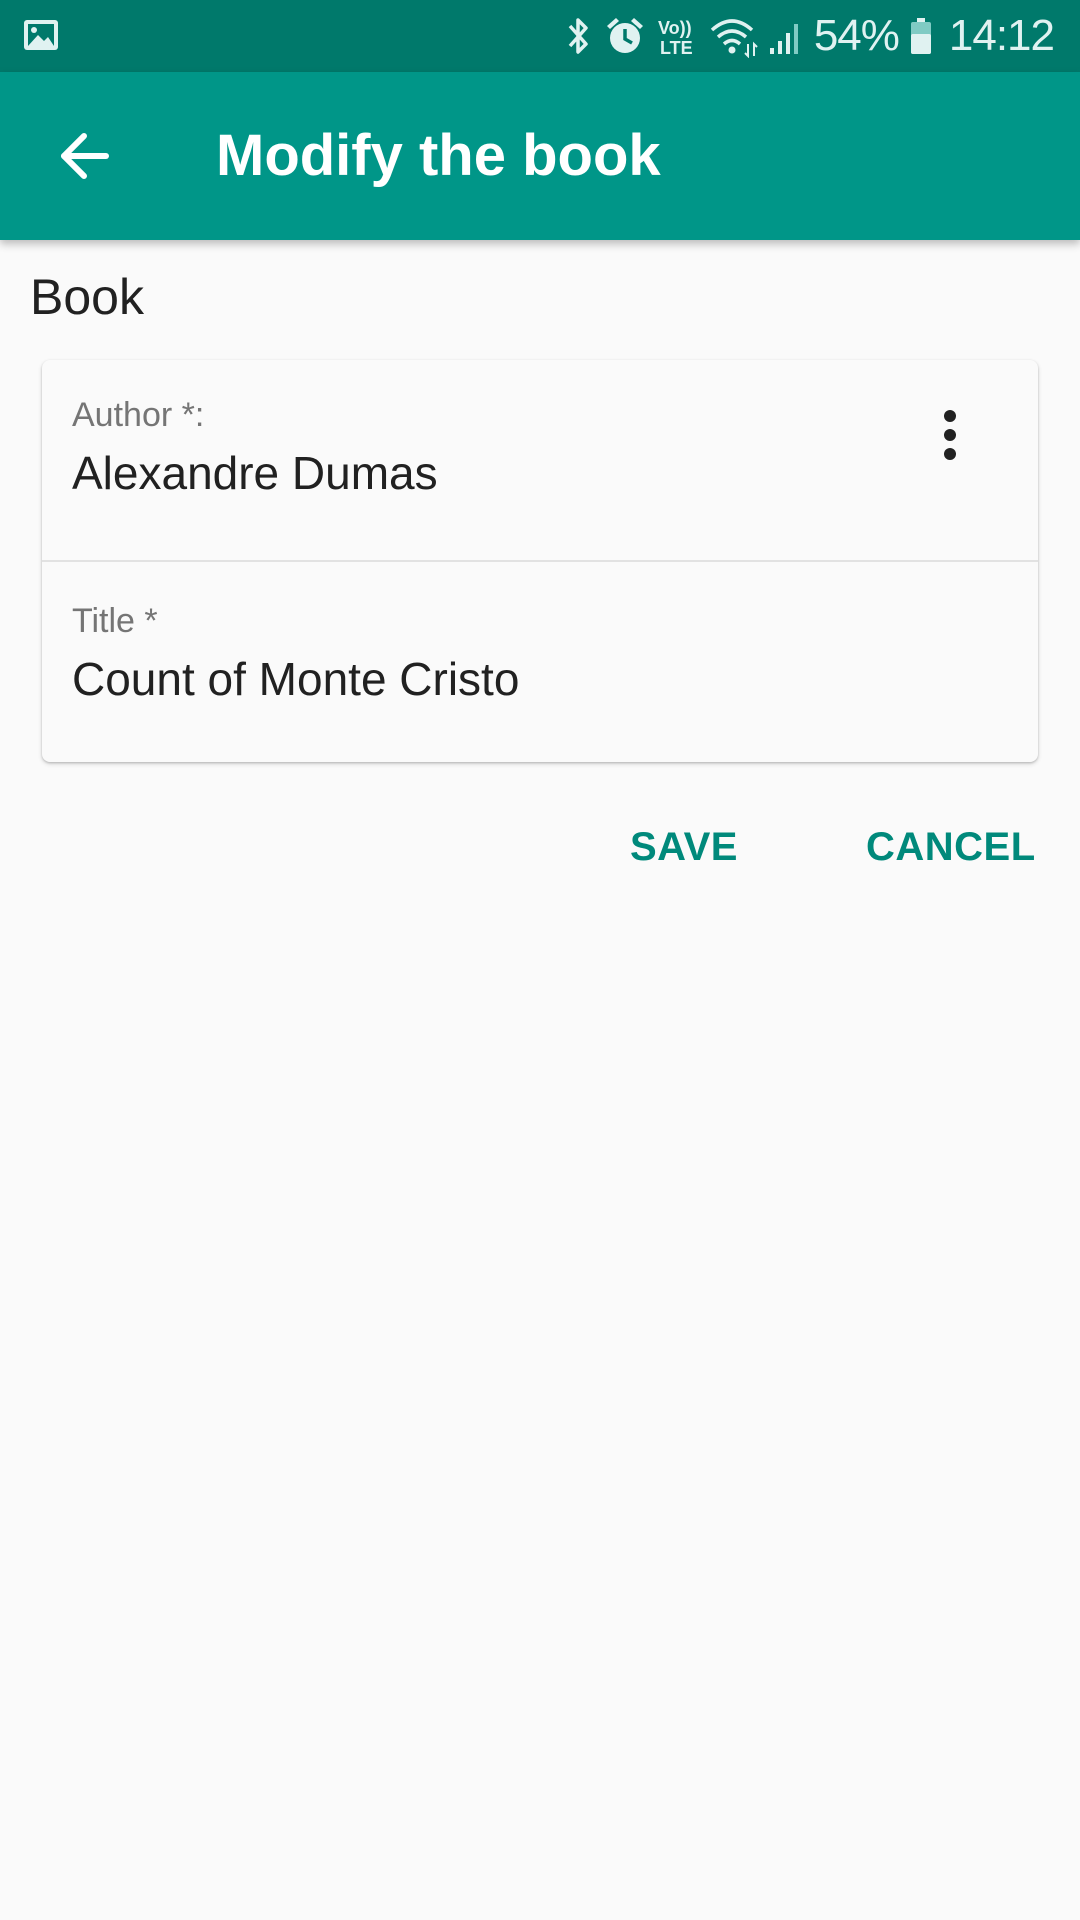 This screenshot has width=1080, height=1920. I want to click on app-bar: Modify the book, so click(540, 156).